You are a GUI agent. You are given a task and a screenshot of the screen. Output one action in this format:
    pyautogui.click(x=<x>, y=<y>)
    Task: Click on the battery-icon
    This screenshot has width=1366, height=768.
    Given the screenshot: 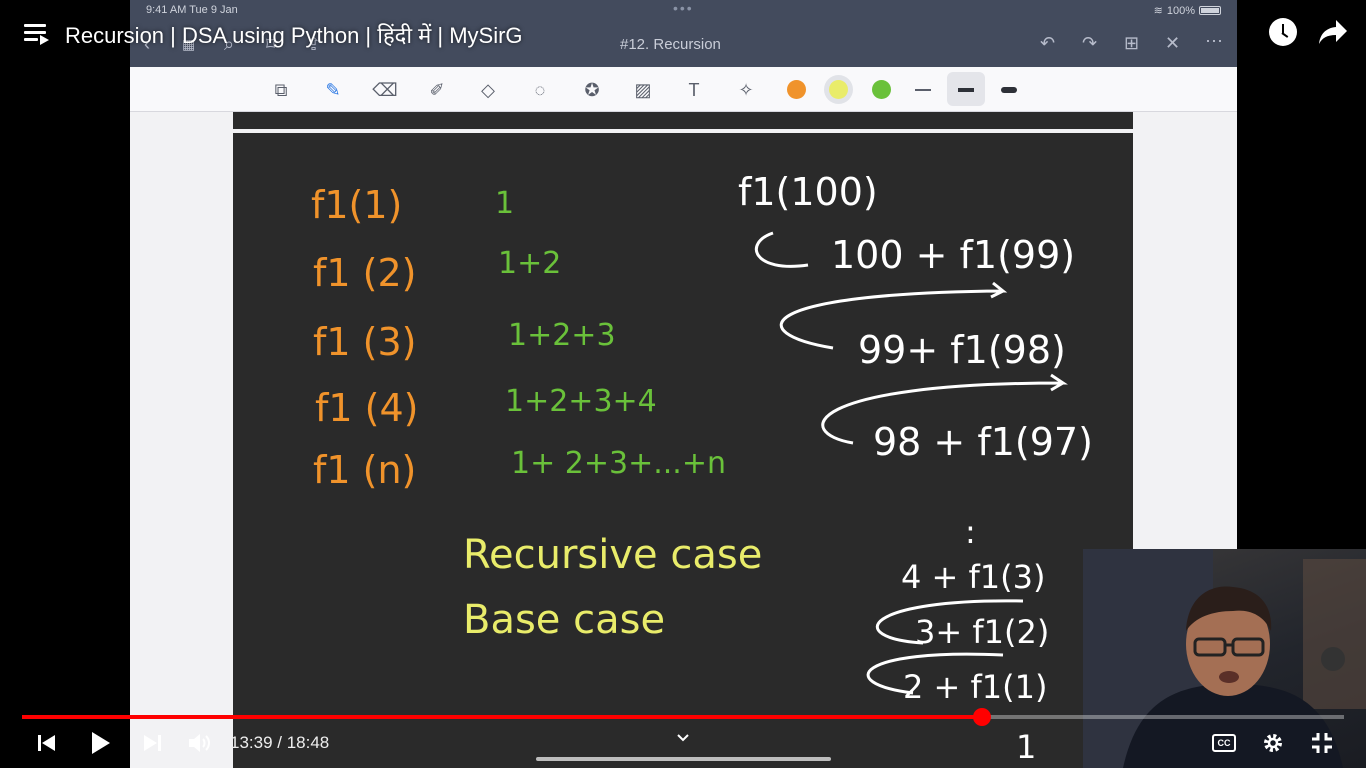 What is the action you would take?
    pyautogui.click(x=1210, y=10)
    